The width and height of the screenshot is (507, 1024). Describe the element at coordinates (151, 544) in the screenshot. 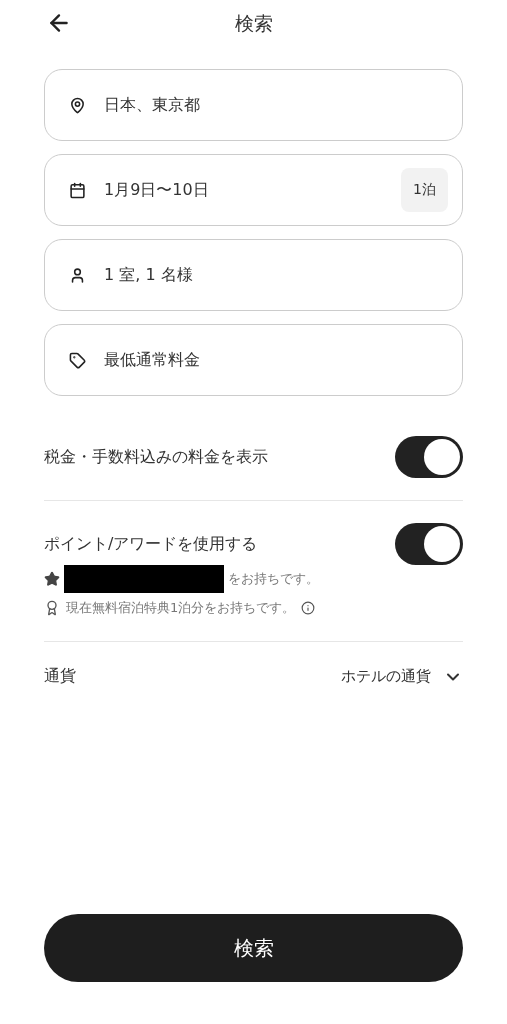

I see `toggle-label: ポイント/アワードを使用する` at that location.